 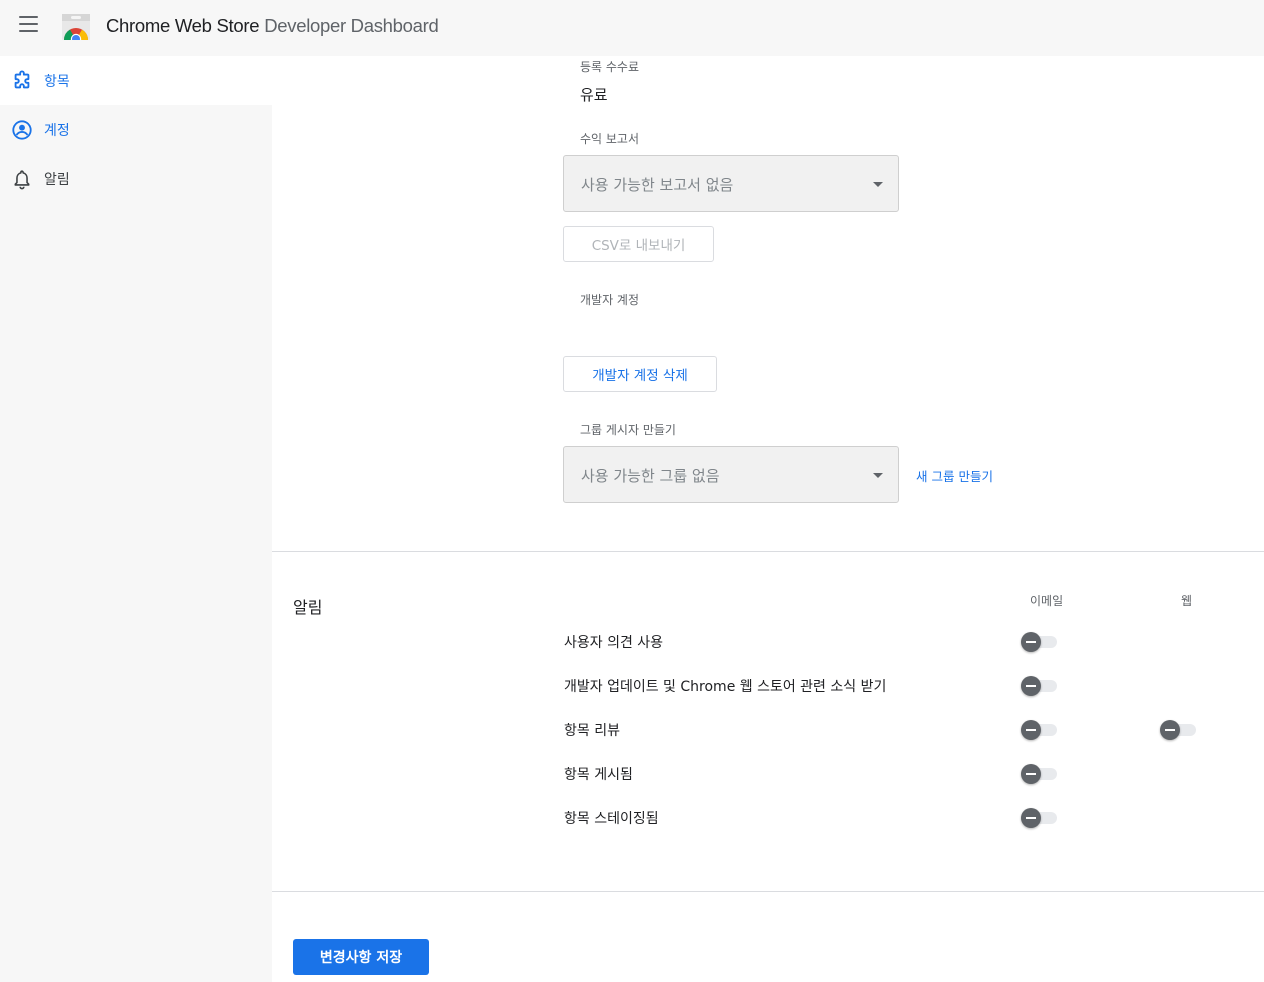 What do you see at coordinates (29, 24) in the screenshot?
I see `hamburger-menu-icon` at bounding box center [29, 24].